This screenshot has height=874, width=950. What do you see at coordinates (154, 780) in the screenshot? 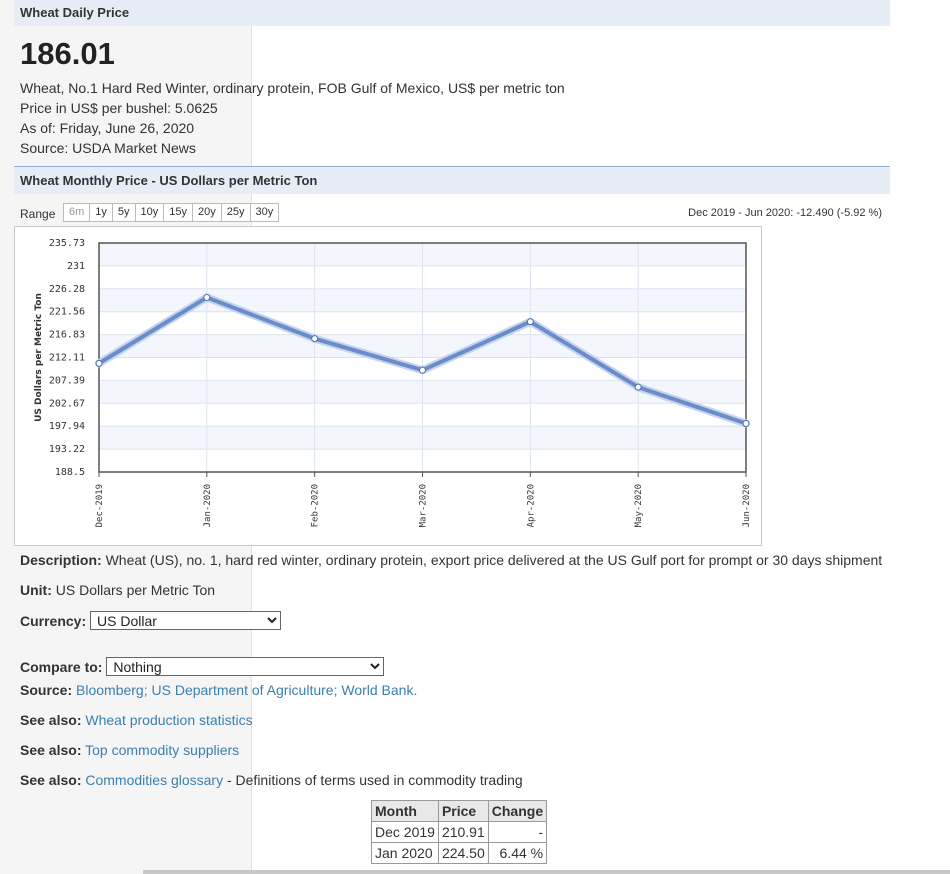
I see `commodities-glossary-link: Commodities glossary` at bounding box center [154, 780].